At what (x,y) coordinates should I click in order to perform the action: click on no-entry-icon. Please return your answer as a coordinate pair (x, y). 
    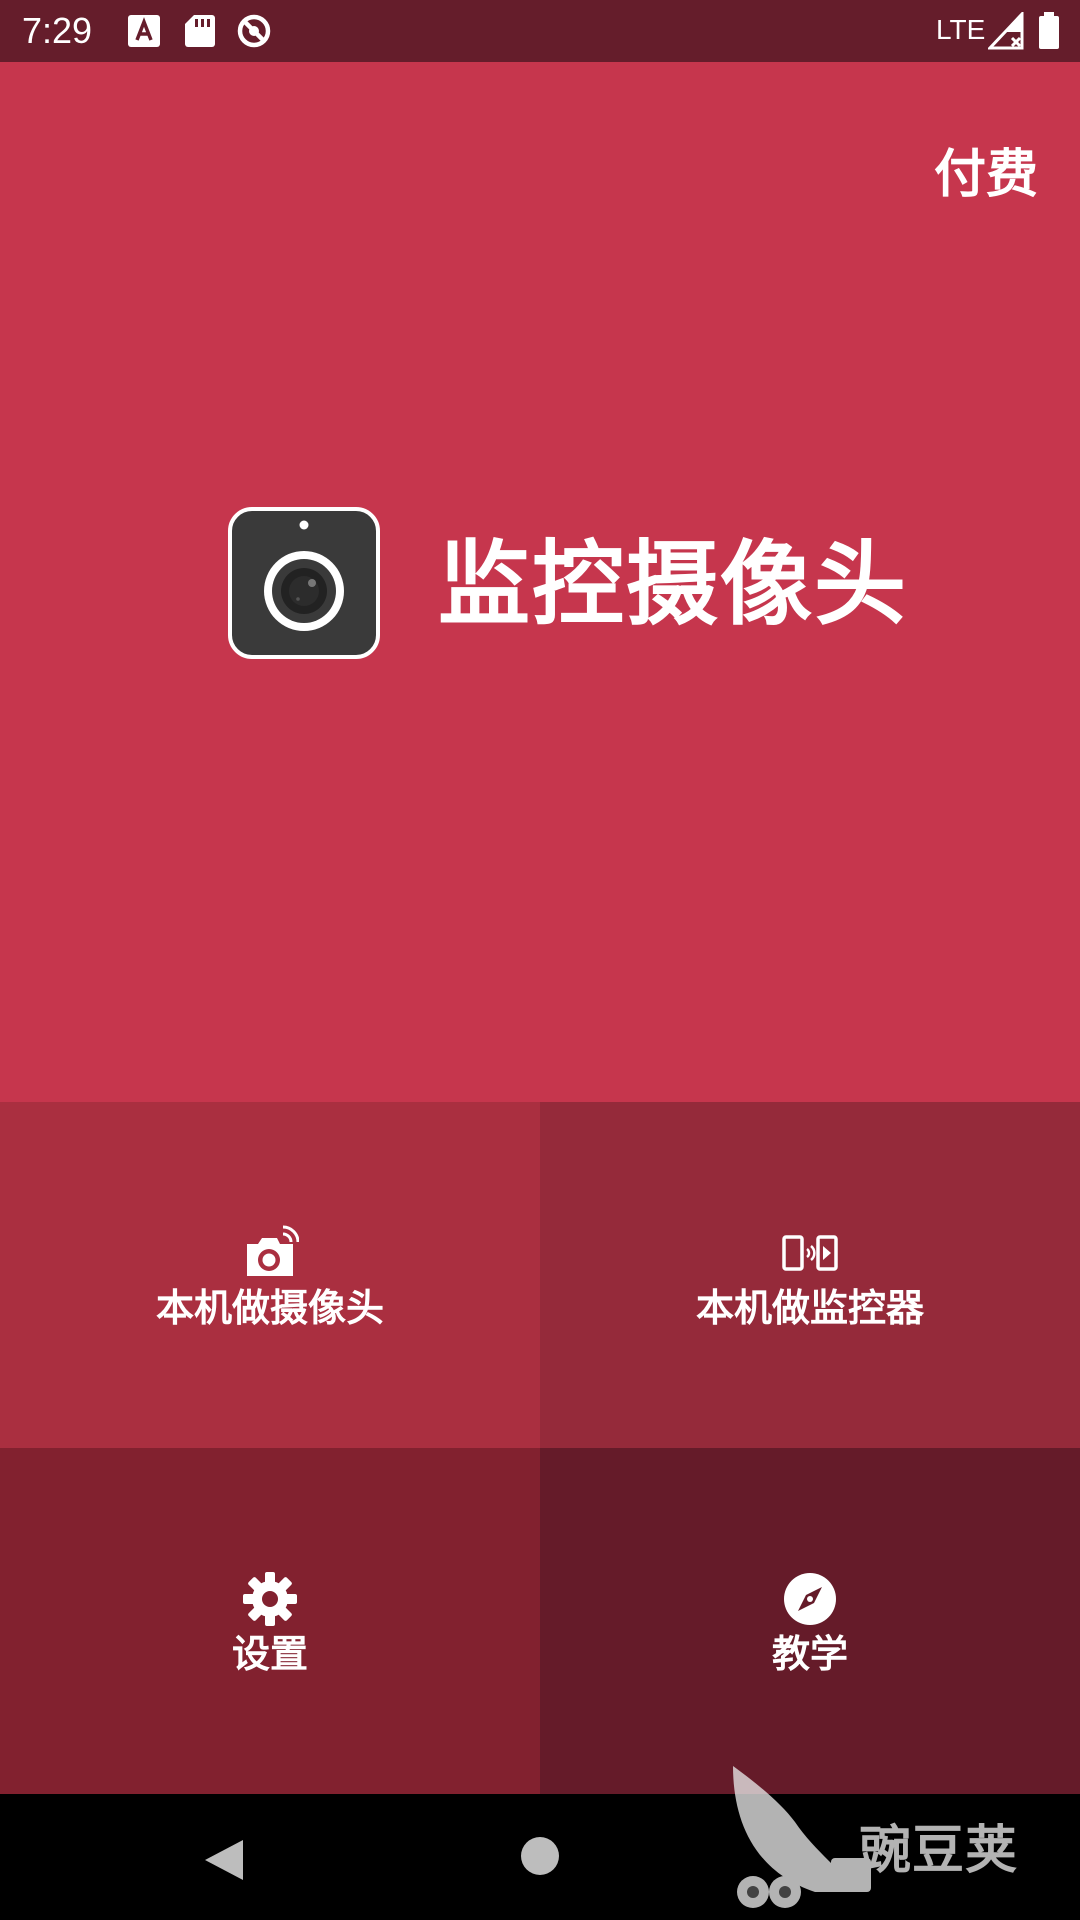
    Looking at the image, I should click on (254, 31).